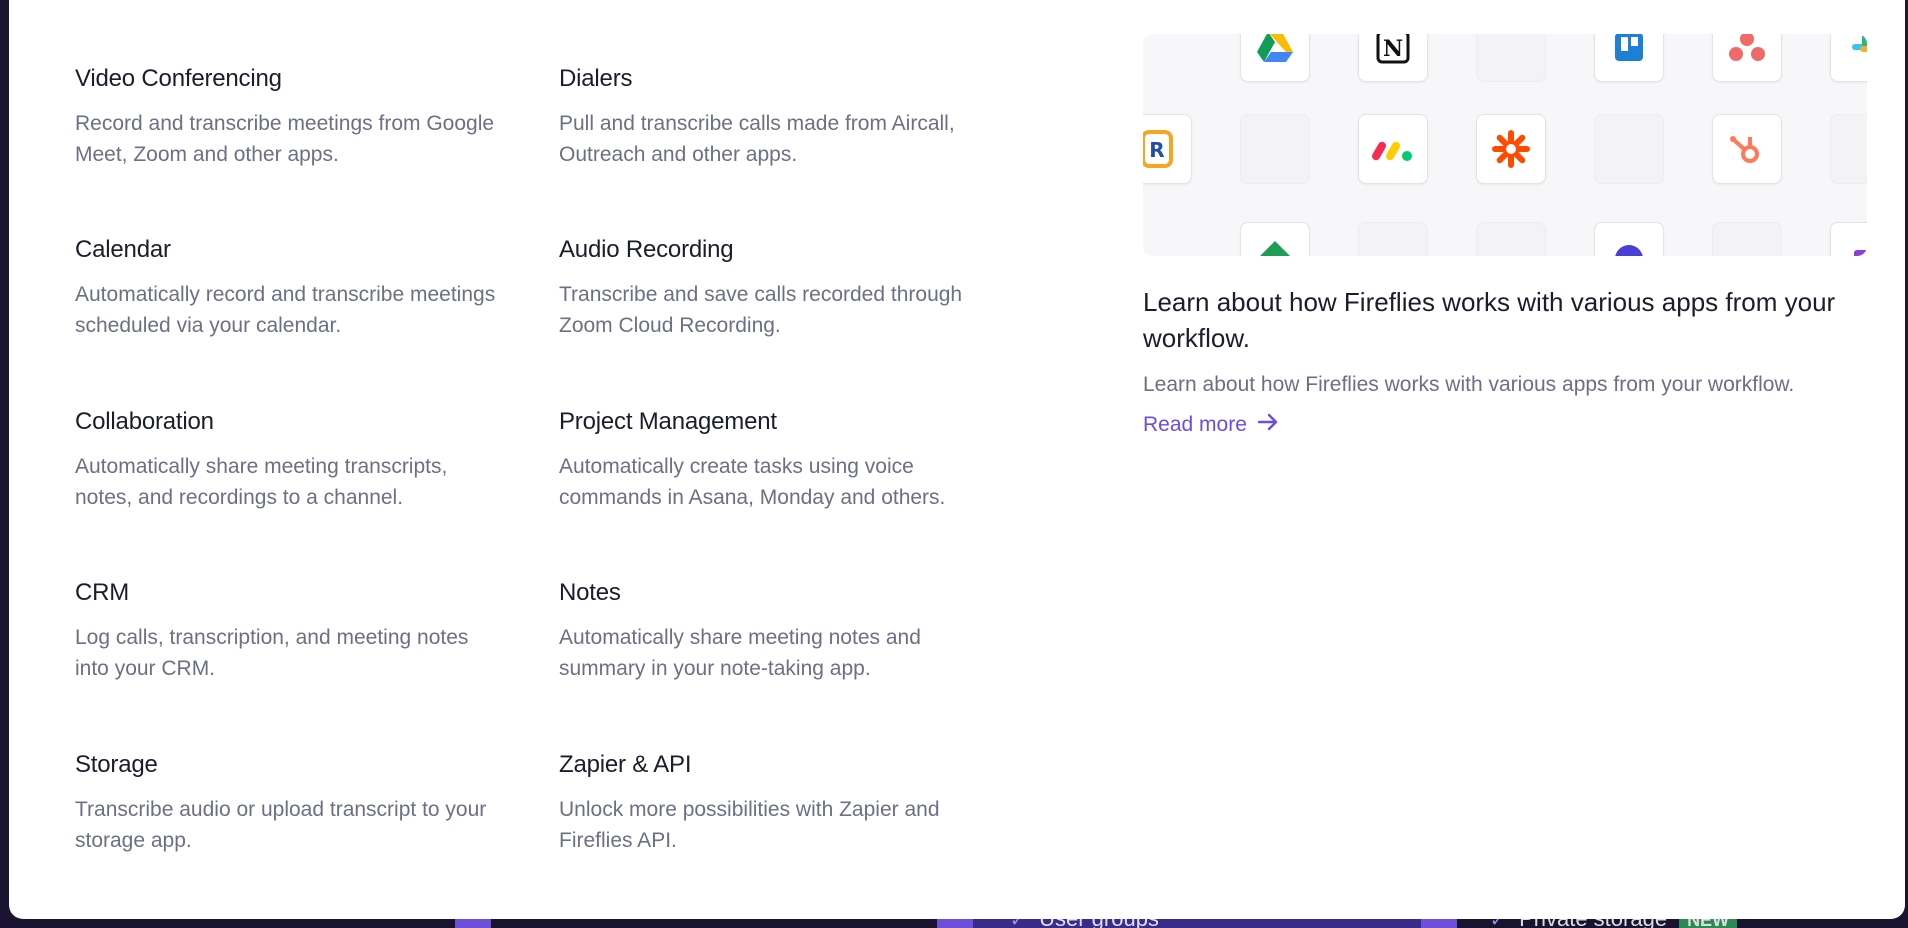 The image size is (1908, 928). I want to click on menu-item-title: CRM, so click(102, 592).